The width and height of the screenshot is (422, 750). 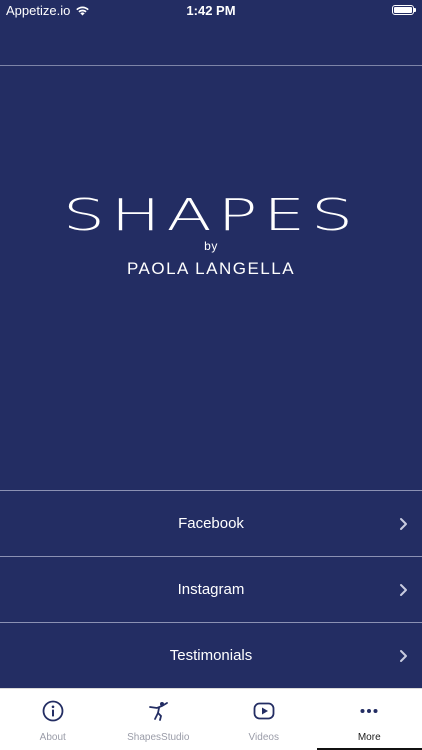 I want to click on tab-bar: About ShapesStudio Videos More, so click(x=211, y=719).